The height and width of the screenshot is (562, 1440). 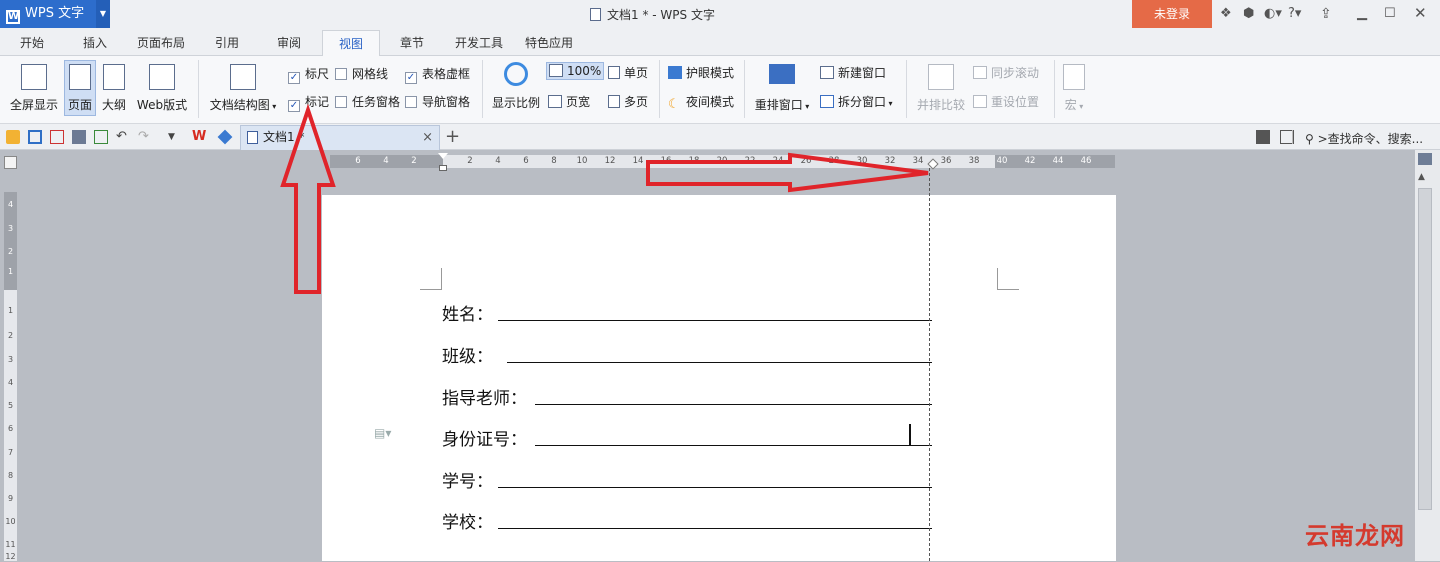 What do you see at coordinates (787, 172) in the screenshot?
I see `annotation-right-arrow` at bounding box center [787, 172].